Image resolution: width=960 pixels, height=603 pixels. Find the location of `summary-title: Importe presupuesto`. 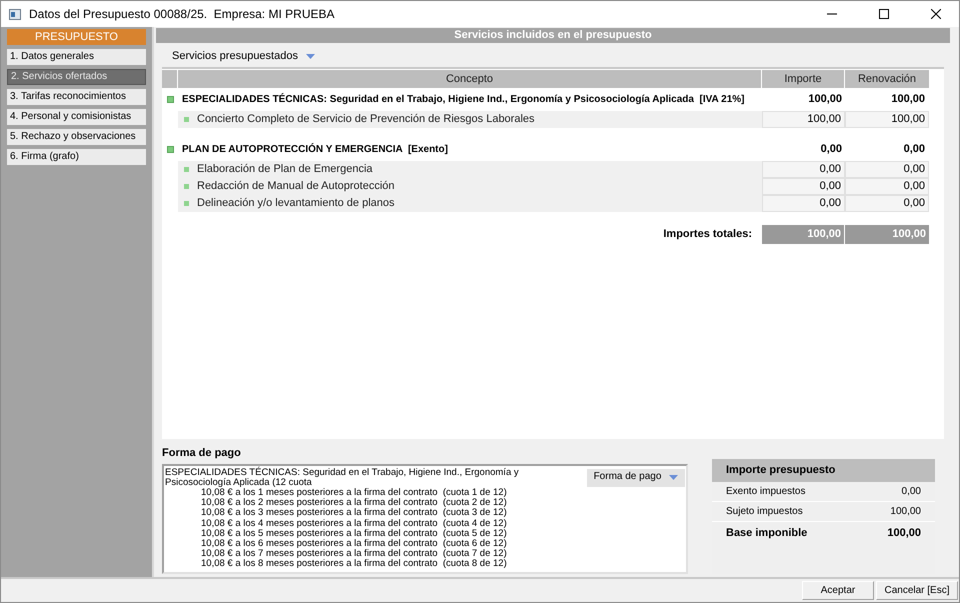

summary-title: Importe presupuesto is located at coordinates (823, 470).